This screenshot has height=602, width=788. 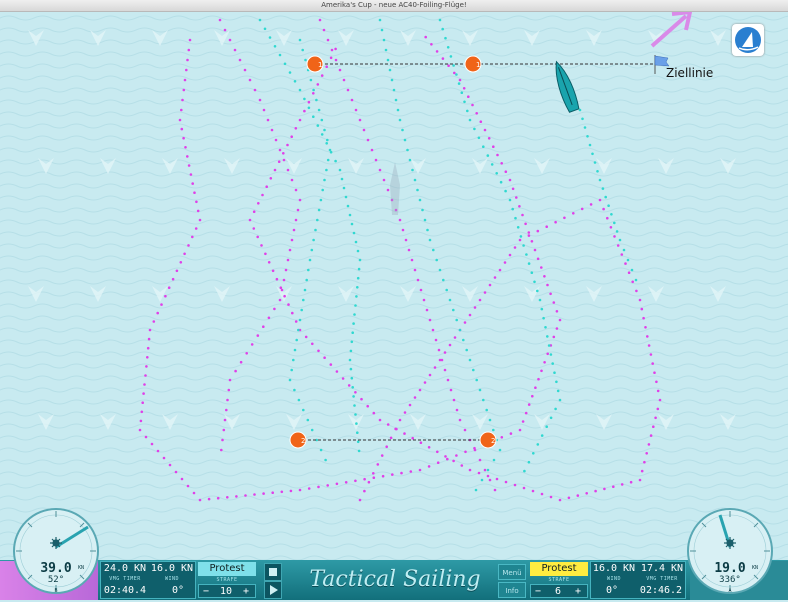 I want to click on right-protest-button: Protest, so click(x=559, y=569).